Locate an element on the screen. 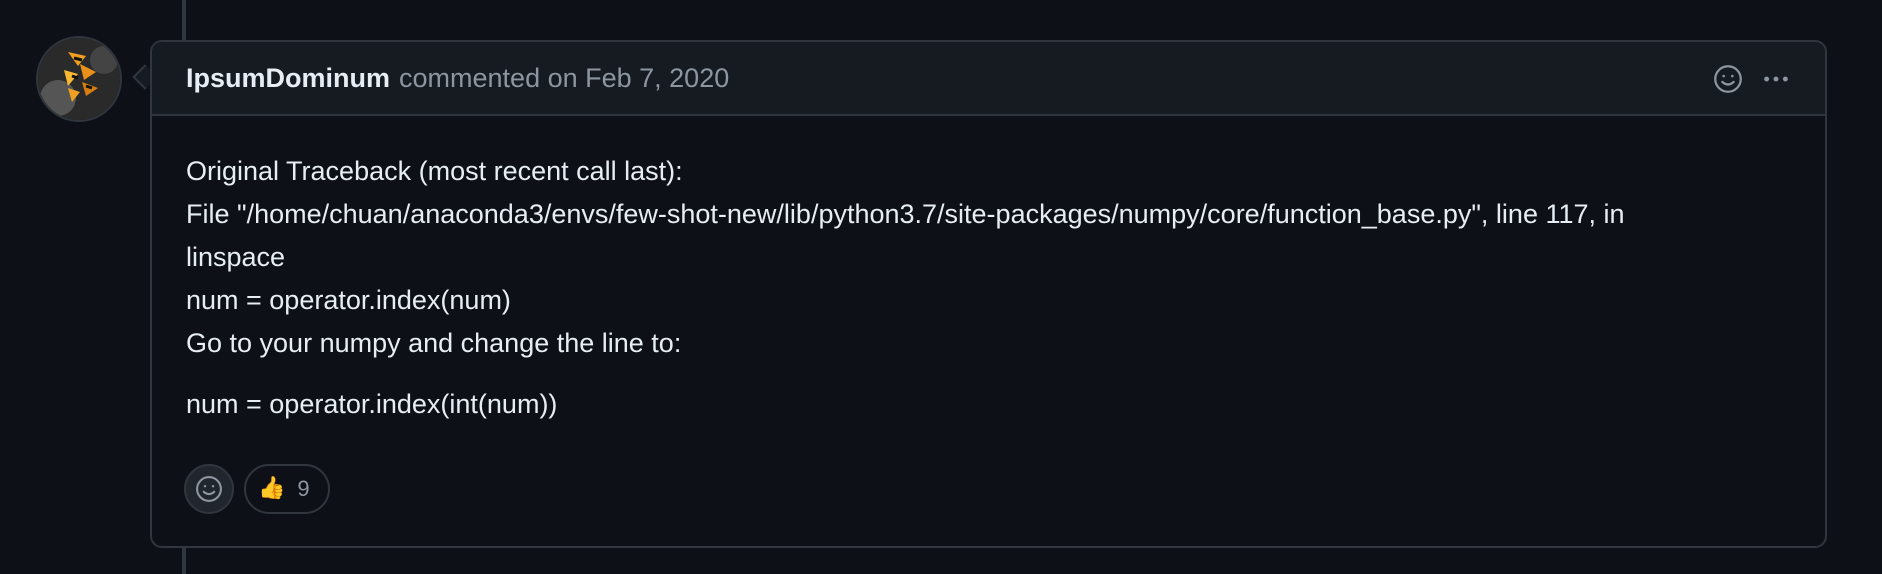 The image size is (1882, 574). comment-header: IpsumDominum commented on Feb 7, 2020 is located at coordinates (988, 79).